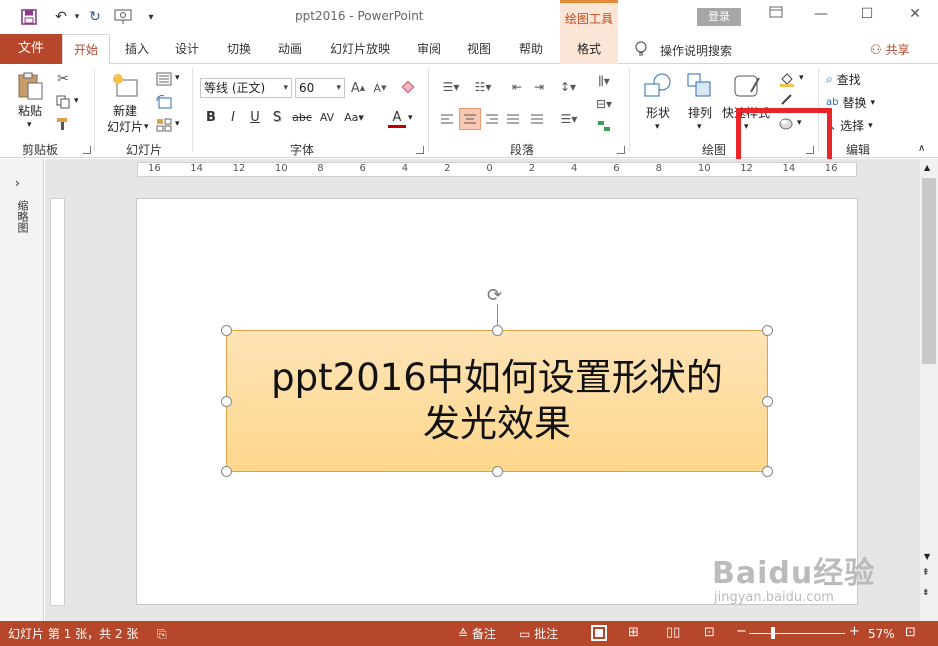  Describe the element at coordinates (497, 471) in the screenshot. I see `resize-handle-s` at that location.